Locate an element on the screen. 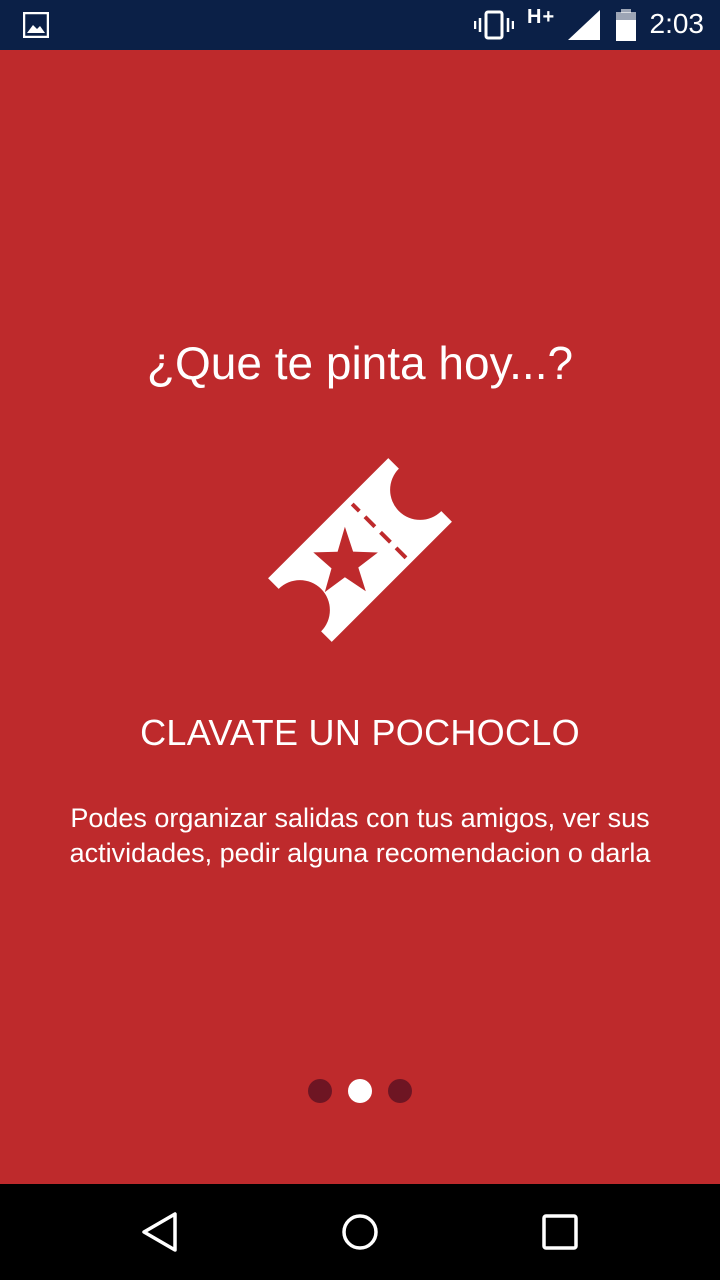 The width and height of the screenshot is (720, 1280). home-button is located at coordinates (360, 1232).